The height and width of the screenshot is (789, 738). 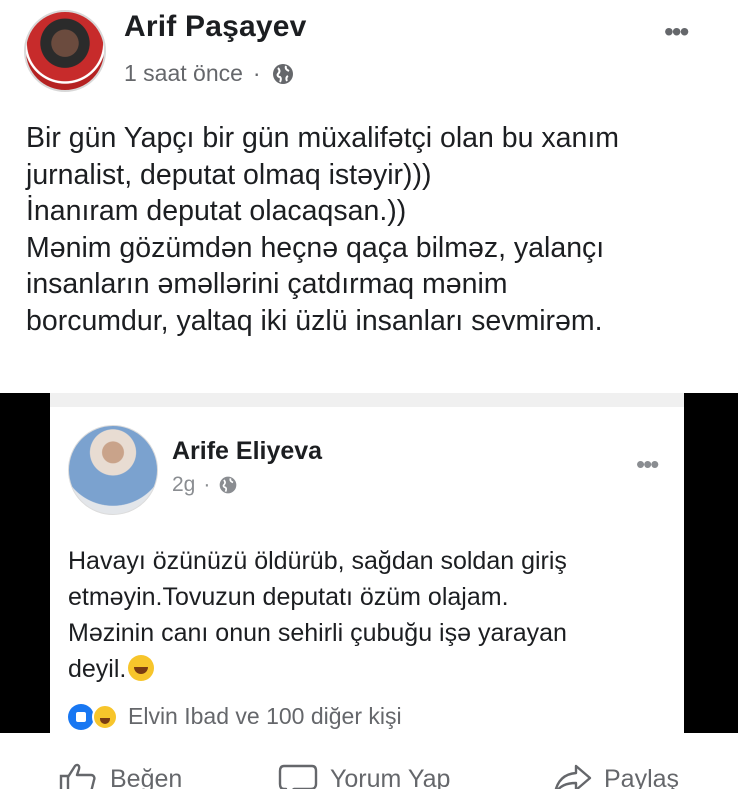 What do you see at coordinates (369, 50) in the screenshot?
I see `post-header: Arif Paşayev 1 saat önce · •••` at bounding box center [369, 50].